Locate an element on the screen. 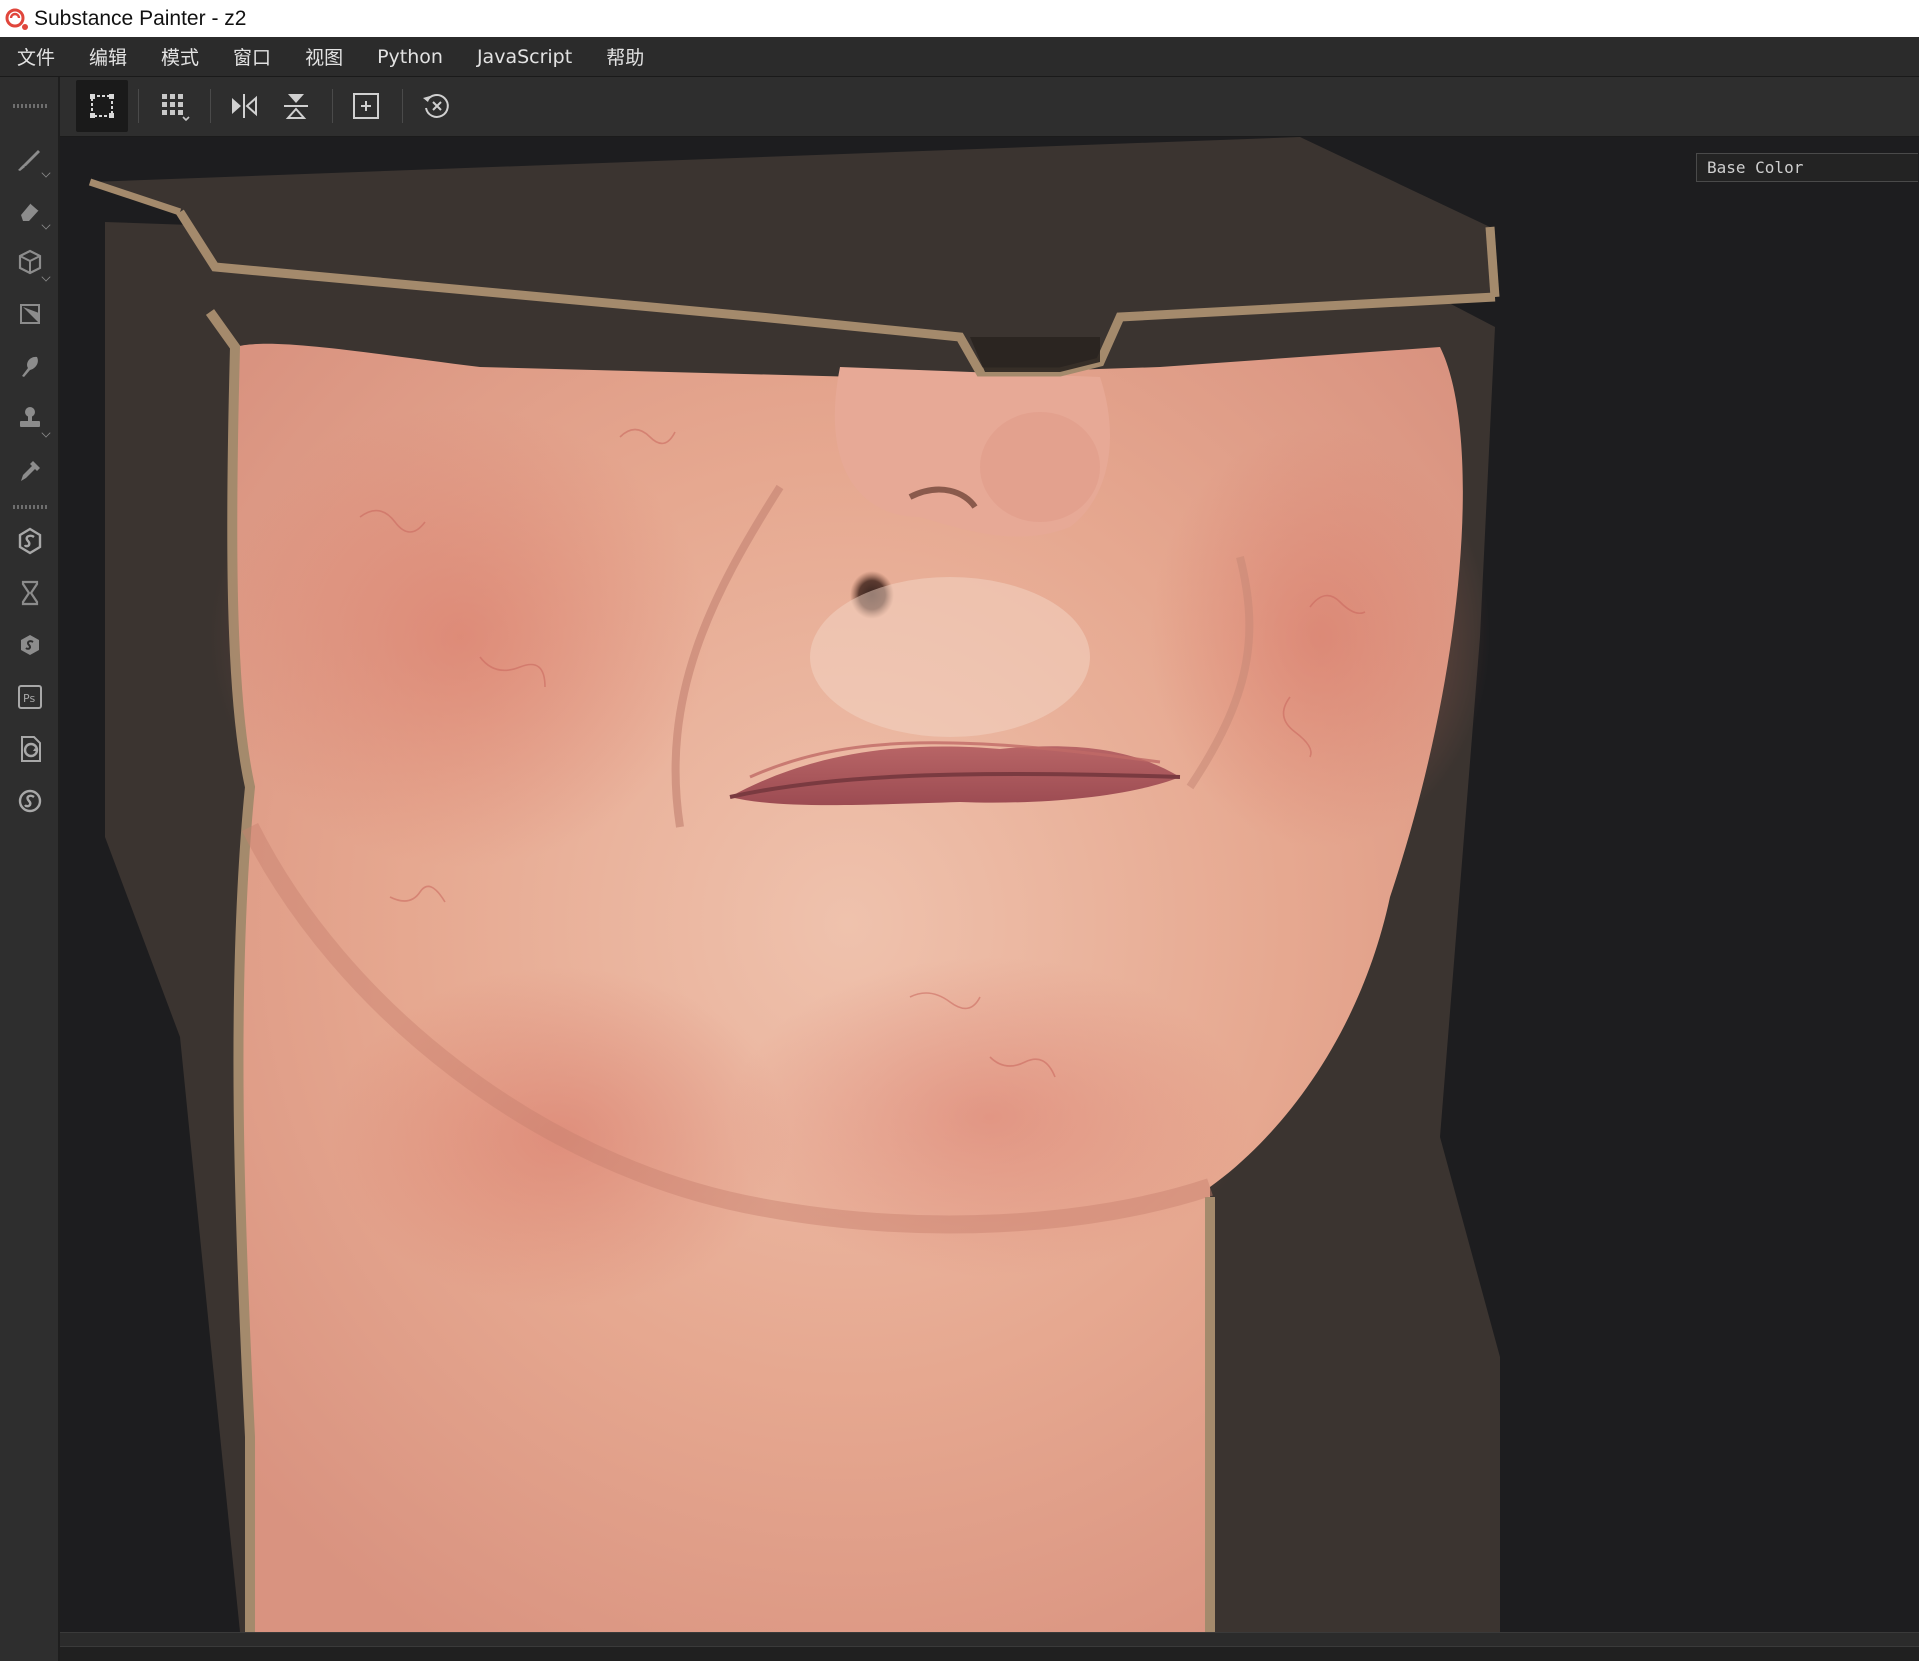 This screenshot has width=1919, height=1661. reset-view-button is located at coordinates (437, 106).